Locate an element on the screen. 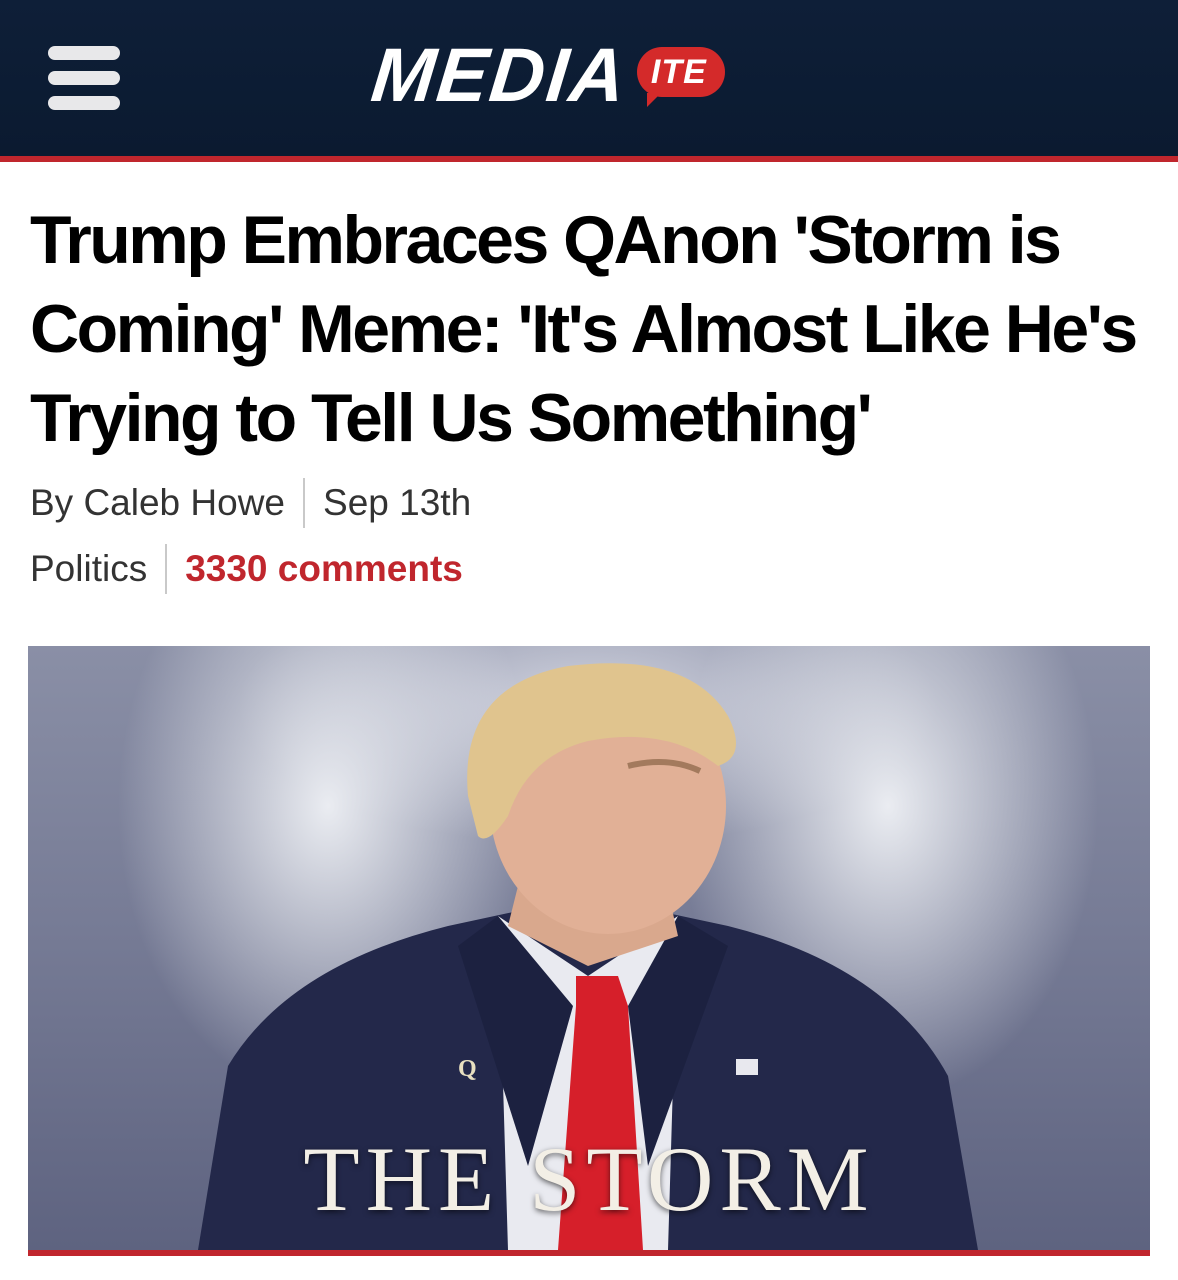 The image size is (1178, 1280). category-link: Politics is located at coordinates (88, 569).